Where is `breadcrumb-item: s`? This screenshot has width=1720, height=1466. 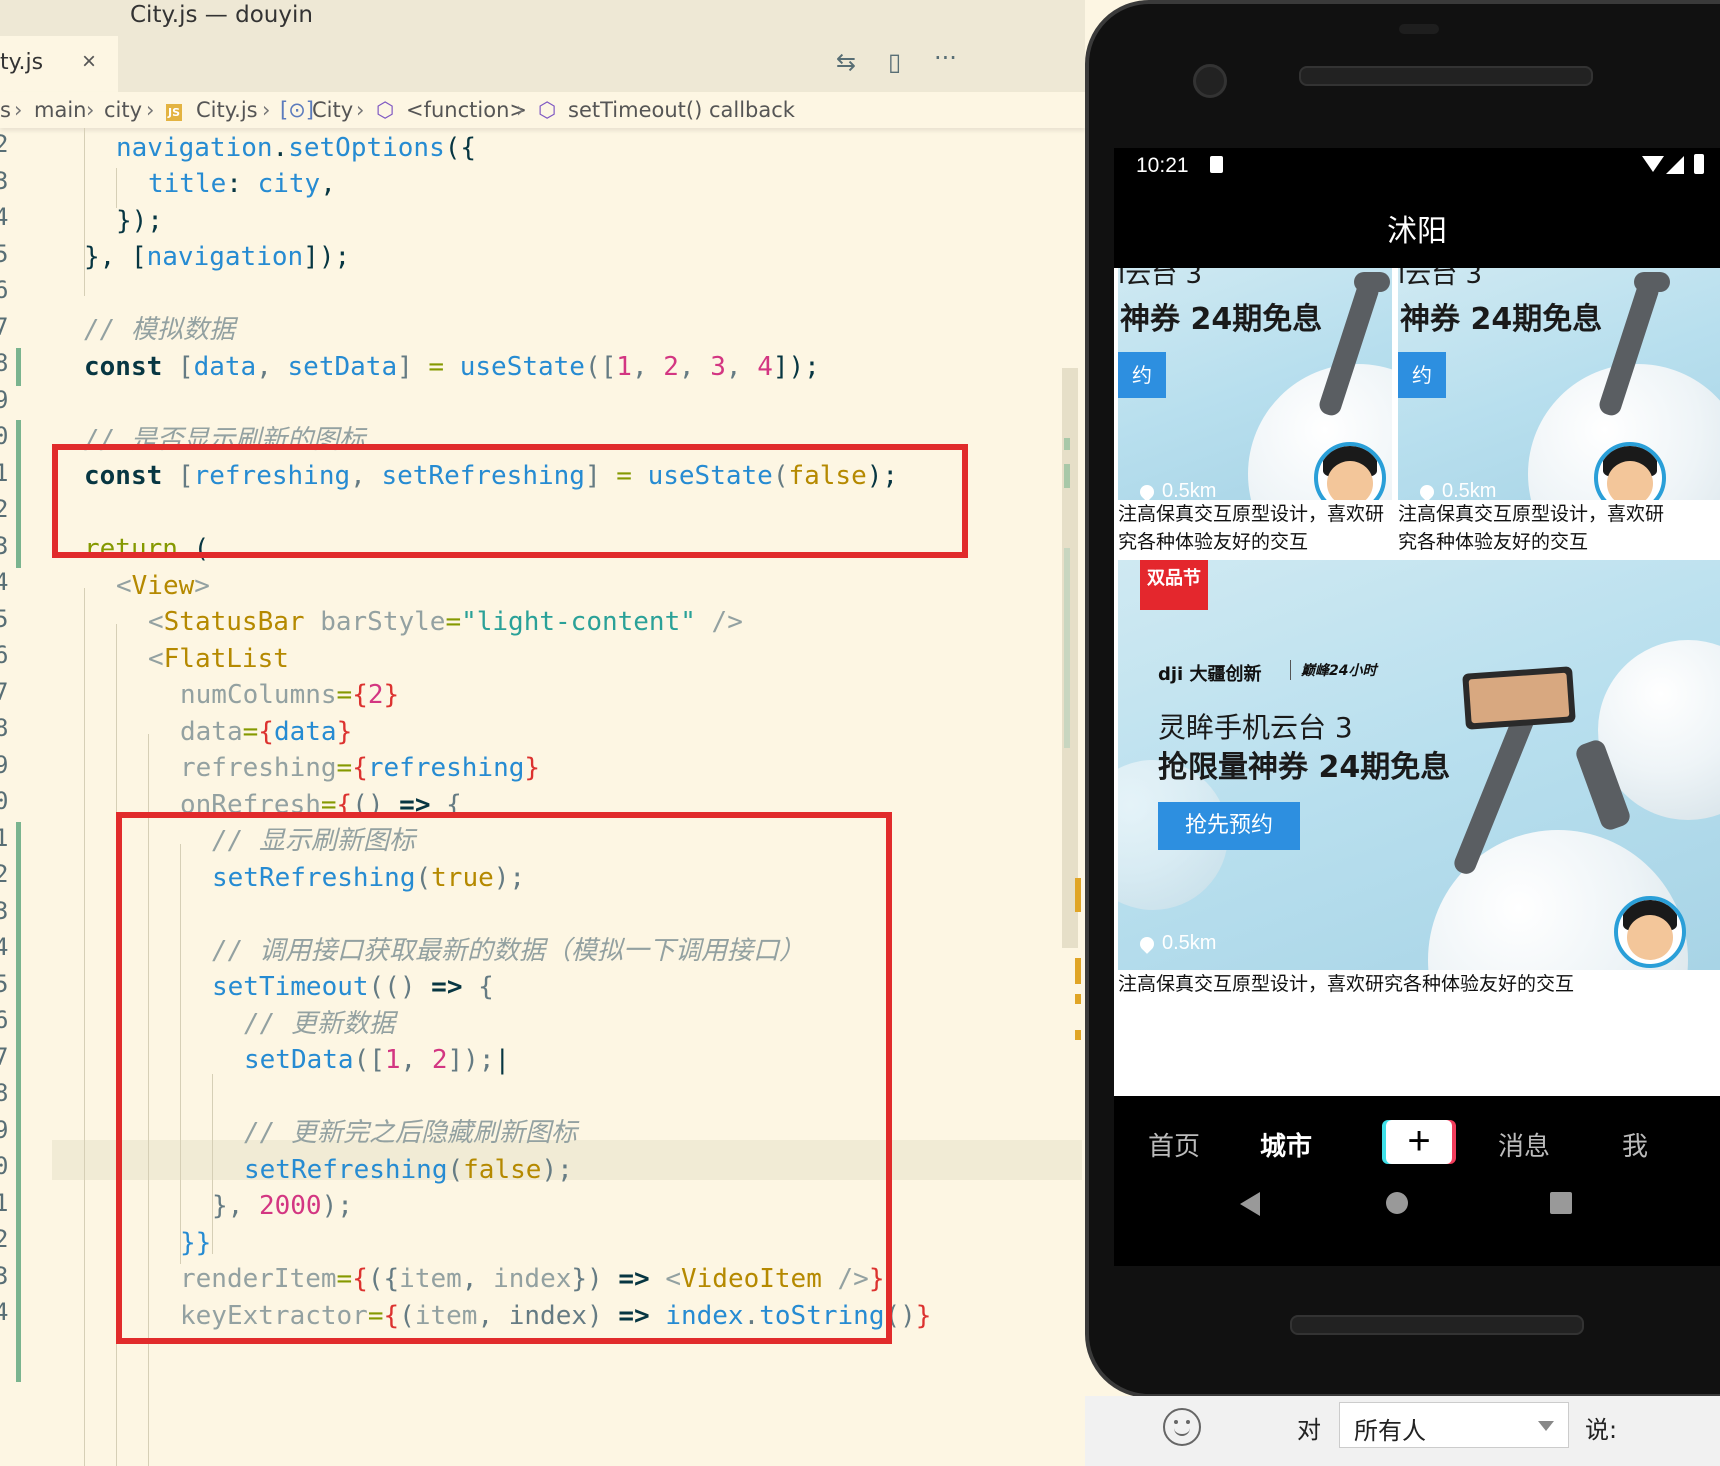
breadcrumb-item: s is located at coordinates (5, 110).